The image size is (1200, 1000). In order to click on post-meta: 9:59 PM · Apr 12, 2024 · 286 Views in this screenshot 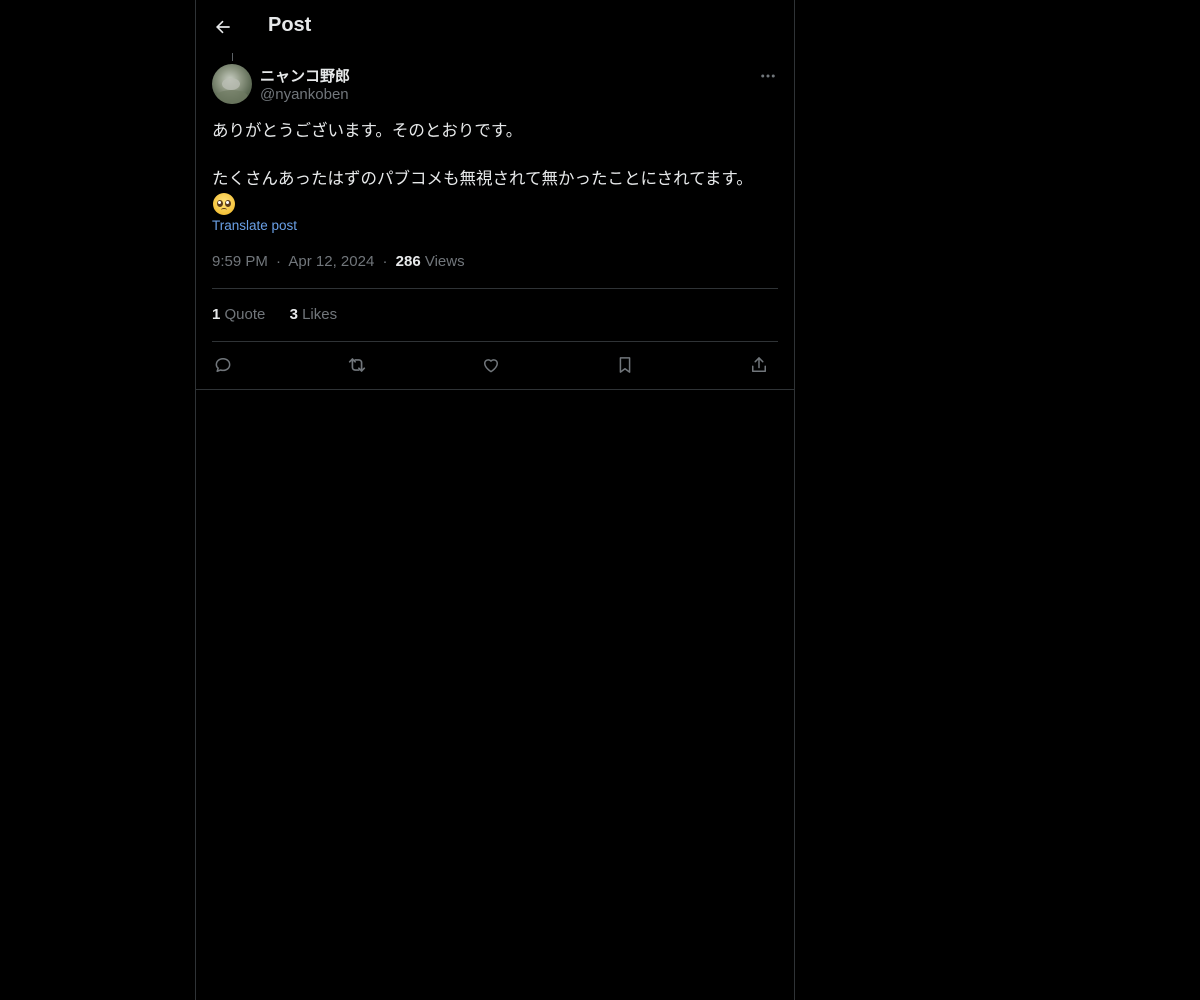, I will do `click(338, 261)`.